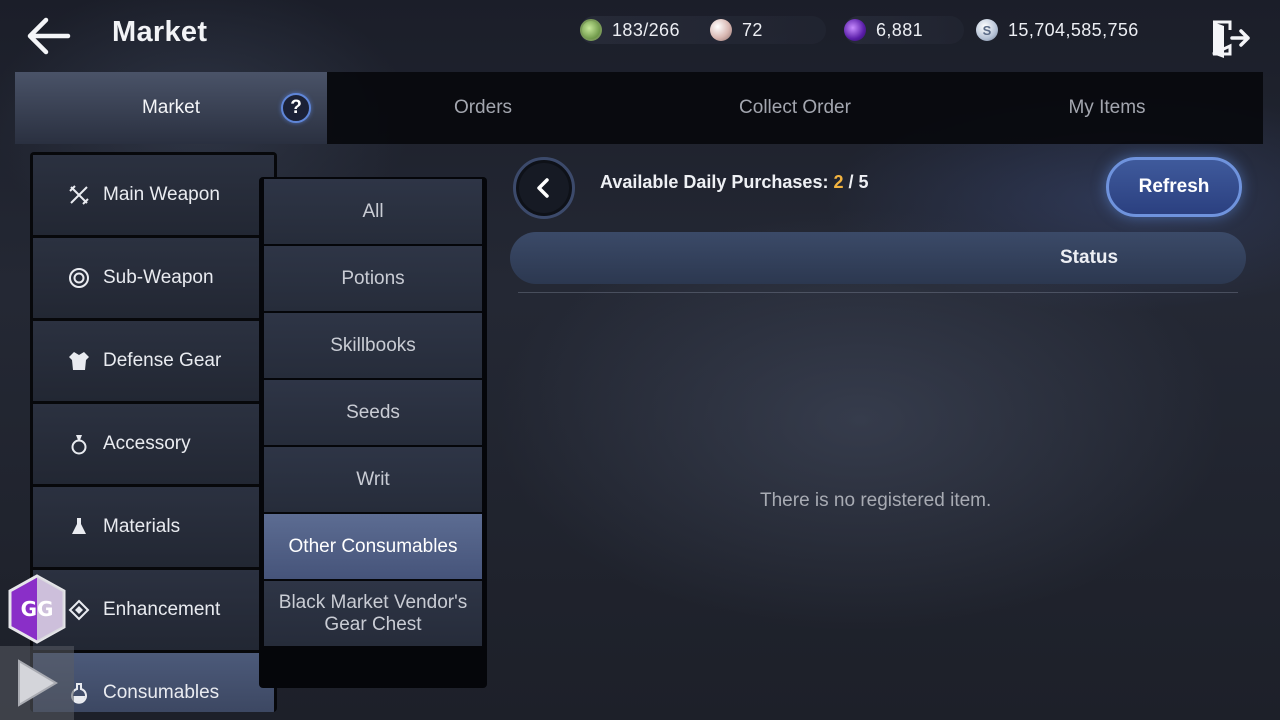 The height and width of the screenshot is (720, 1280). What do you see at coordinates (153, 278) in the screenshot?
I see `category-sub-weapon: Sub-Weapon` at bounding box center [153, 278].